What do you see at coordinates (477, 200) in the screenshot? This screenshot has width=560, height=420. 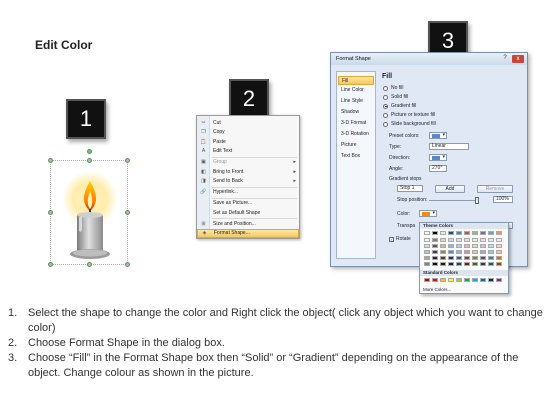 I see `stop-position-knob` at bounding box center [477, 200].